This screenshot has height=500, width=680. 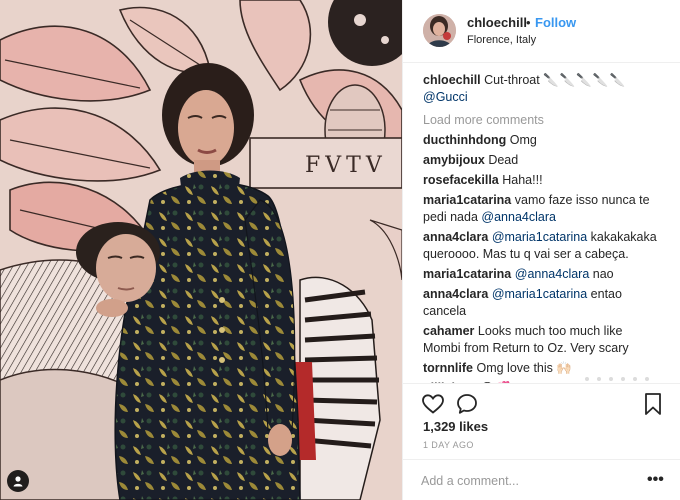 What do you see at coordinates (541, 441) in the screenshot?
I see `post-actions: 1,329 likes 1 DAY AGO •••` at bounding box center [541, 441].